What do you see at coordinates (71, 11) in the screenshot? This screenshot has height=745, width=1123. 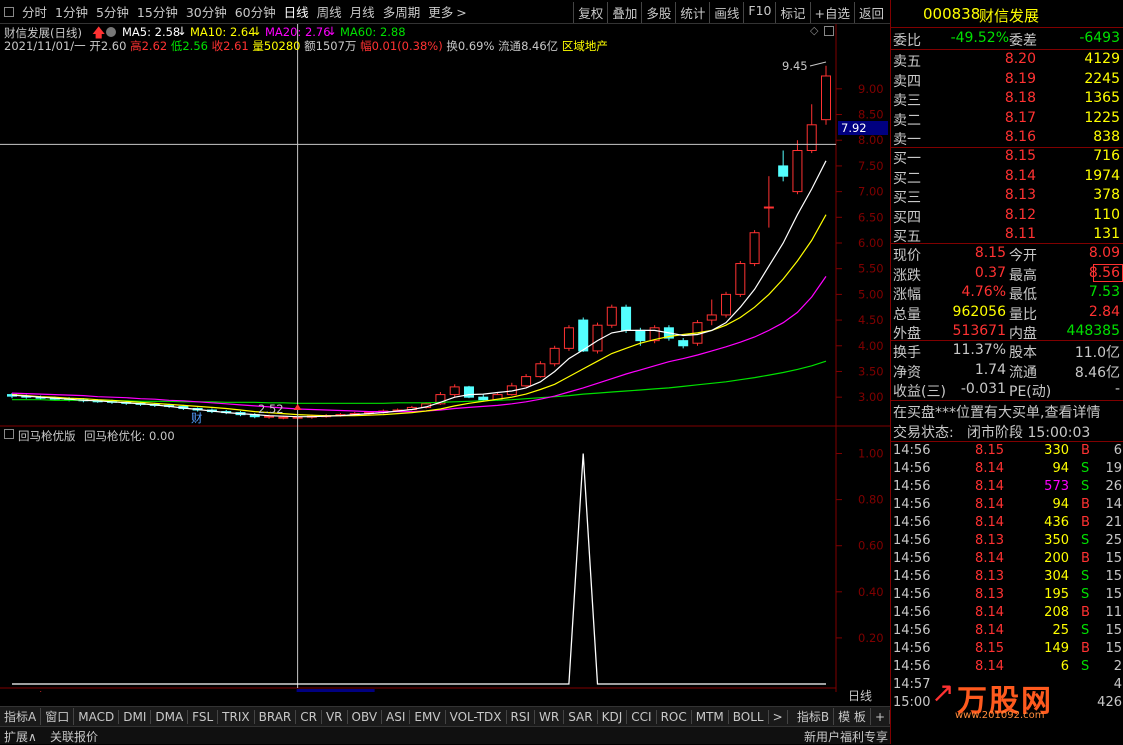 I see `period-tab-1: 1分钟` at bounding box center [71, 11].